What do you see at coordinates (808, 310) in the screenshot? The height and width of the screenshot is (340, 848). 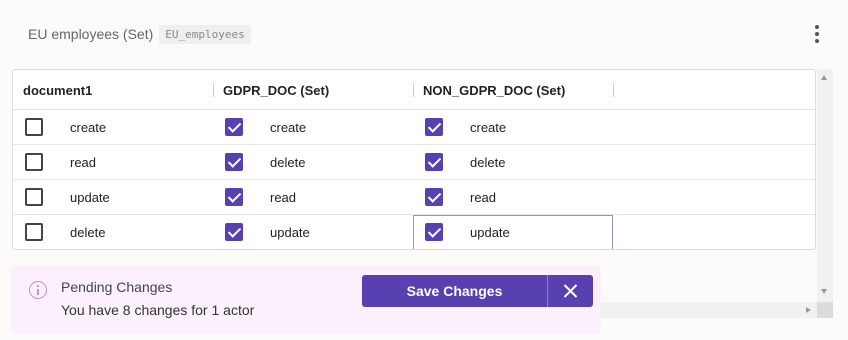 I see `scroll-right-icon` at bounding box center [808, 310].